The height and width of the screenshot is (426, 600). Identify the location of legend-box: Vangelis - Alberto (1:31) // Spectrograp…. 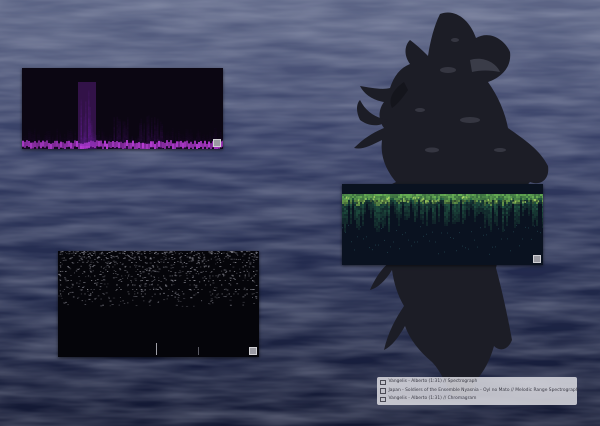
(478, 391).